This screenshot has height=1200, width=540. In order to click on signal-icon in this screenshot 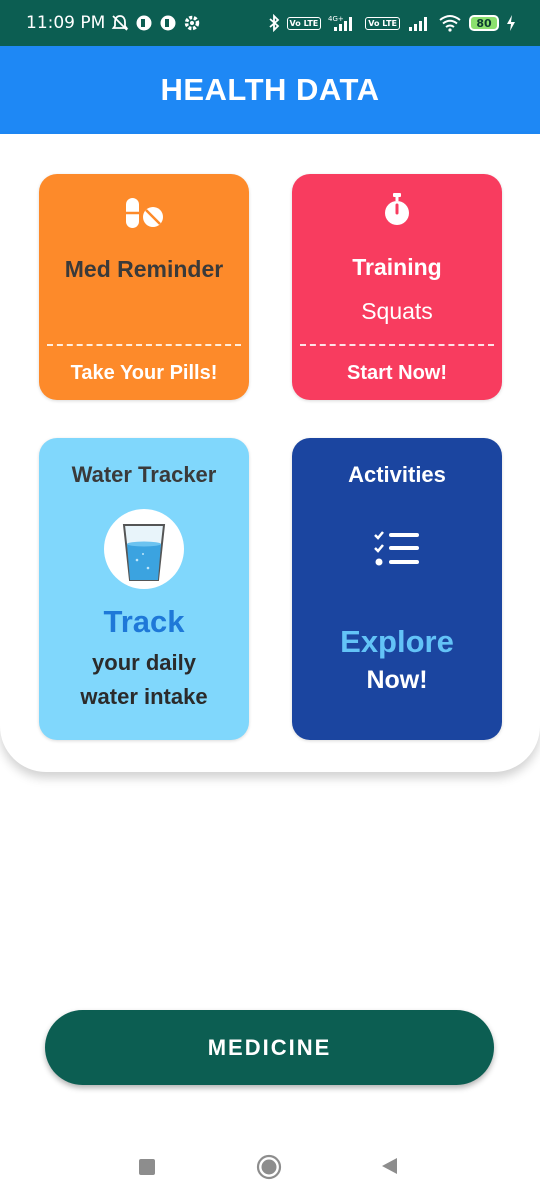, I will do `click(419, 23)`.